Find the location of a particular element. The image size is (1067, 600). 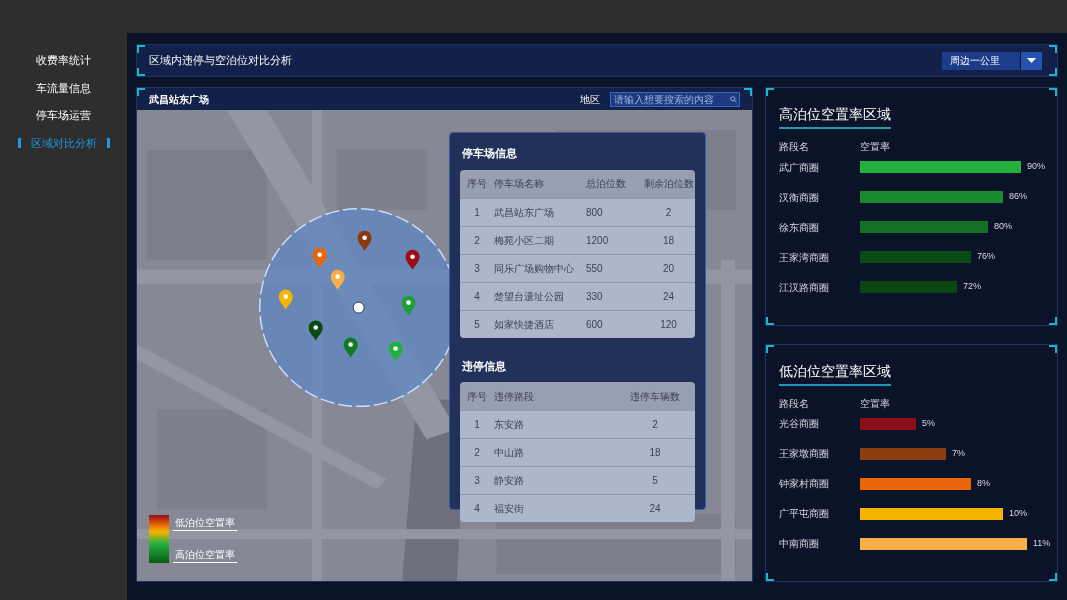

rate-value: 80% is located at coordinates (1003, 227).